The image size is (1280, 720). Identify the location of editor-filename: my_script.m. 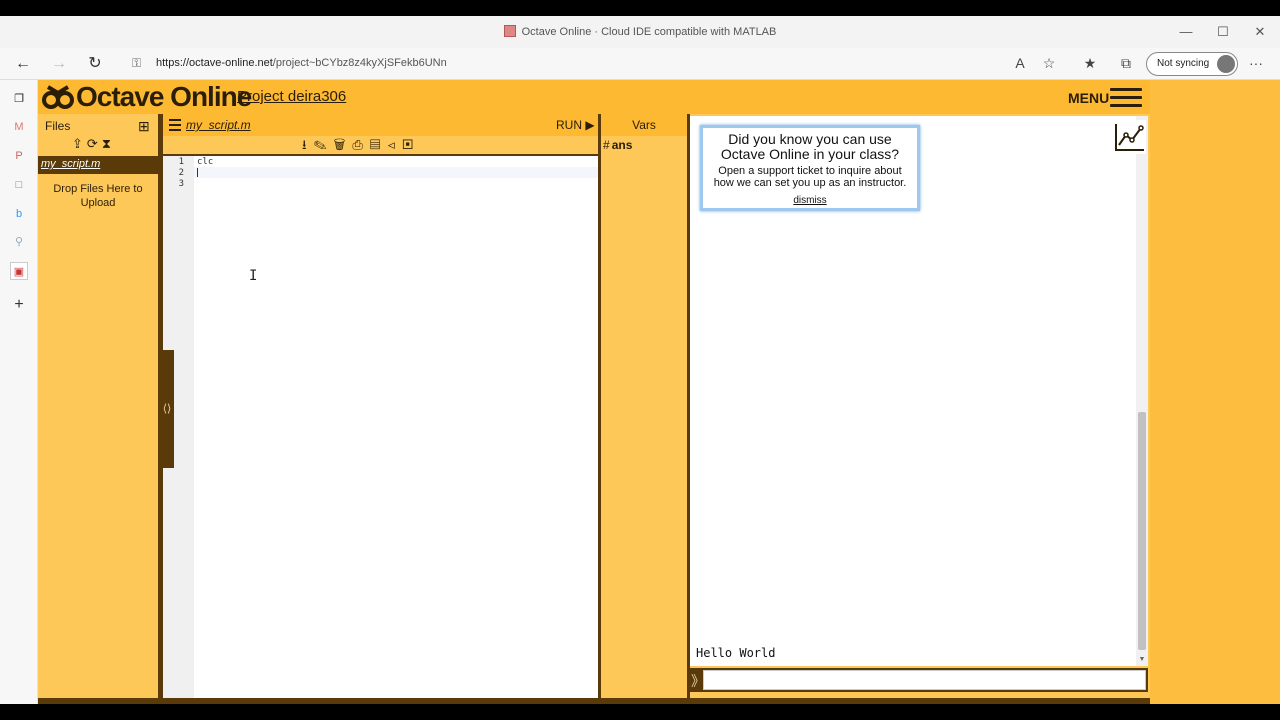
(218, 125).